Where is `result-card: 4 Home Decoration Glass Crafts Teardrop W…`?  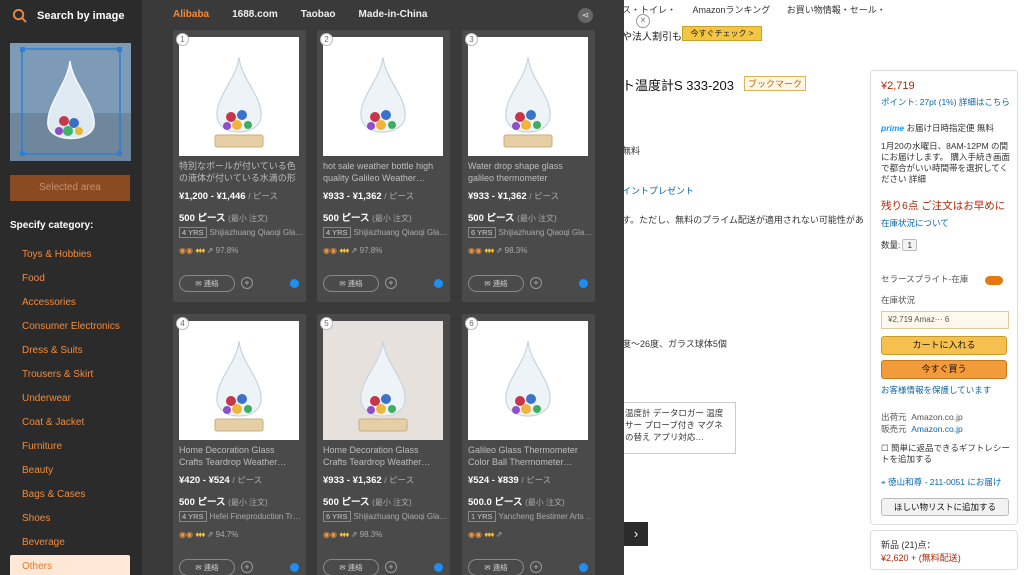
result-card: 4 Home Decoration Glass Crafts Teardrop W… is located at coordinates (239, 444).